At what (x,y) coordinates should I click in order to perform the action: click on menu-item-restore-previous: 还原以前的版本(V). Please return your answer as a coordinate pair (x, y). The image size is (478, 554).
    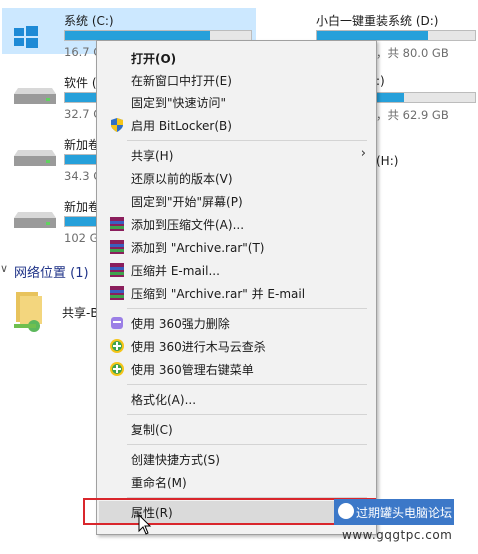
    Looking at the image, I should click on (236, 178).